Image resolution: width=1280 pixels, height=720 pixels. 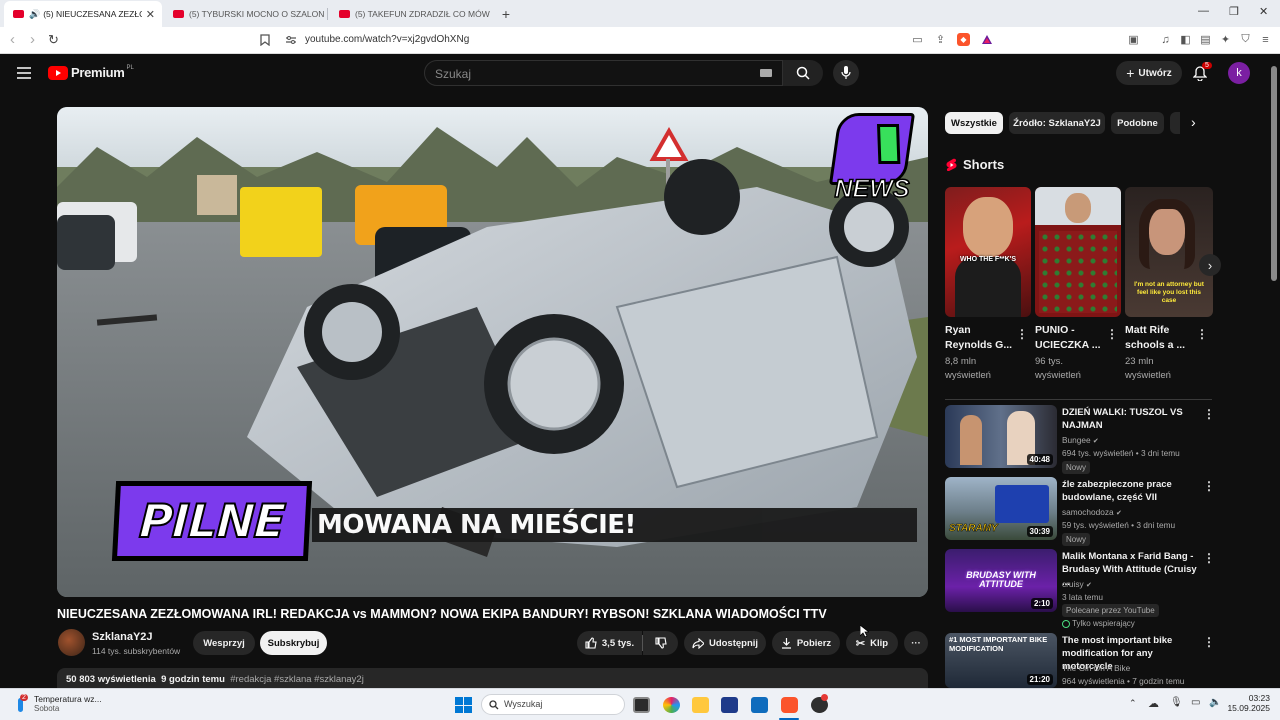 I want to click on rec-thumbnail-1: 40:48, so click(x=1001, y=436).